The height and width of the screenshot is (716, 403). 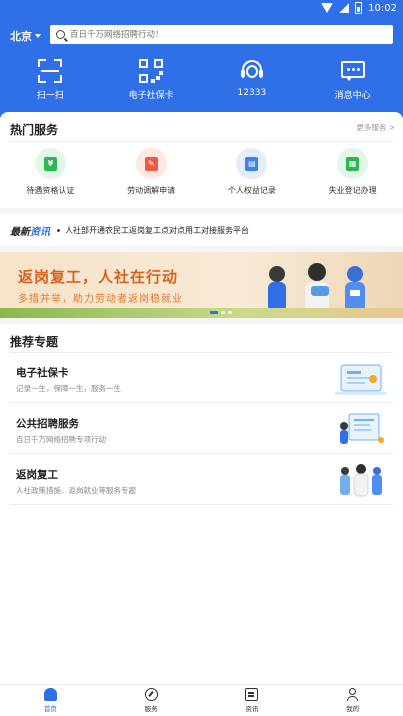 What do you see at coordinates (201, 480) in the screenshot?
I see `topic-item-return-to-work: 返岗复工 人社政策措施、返岗就业等服务专题` at bounding box center [201, 480].